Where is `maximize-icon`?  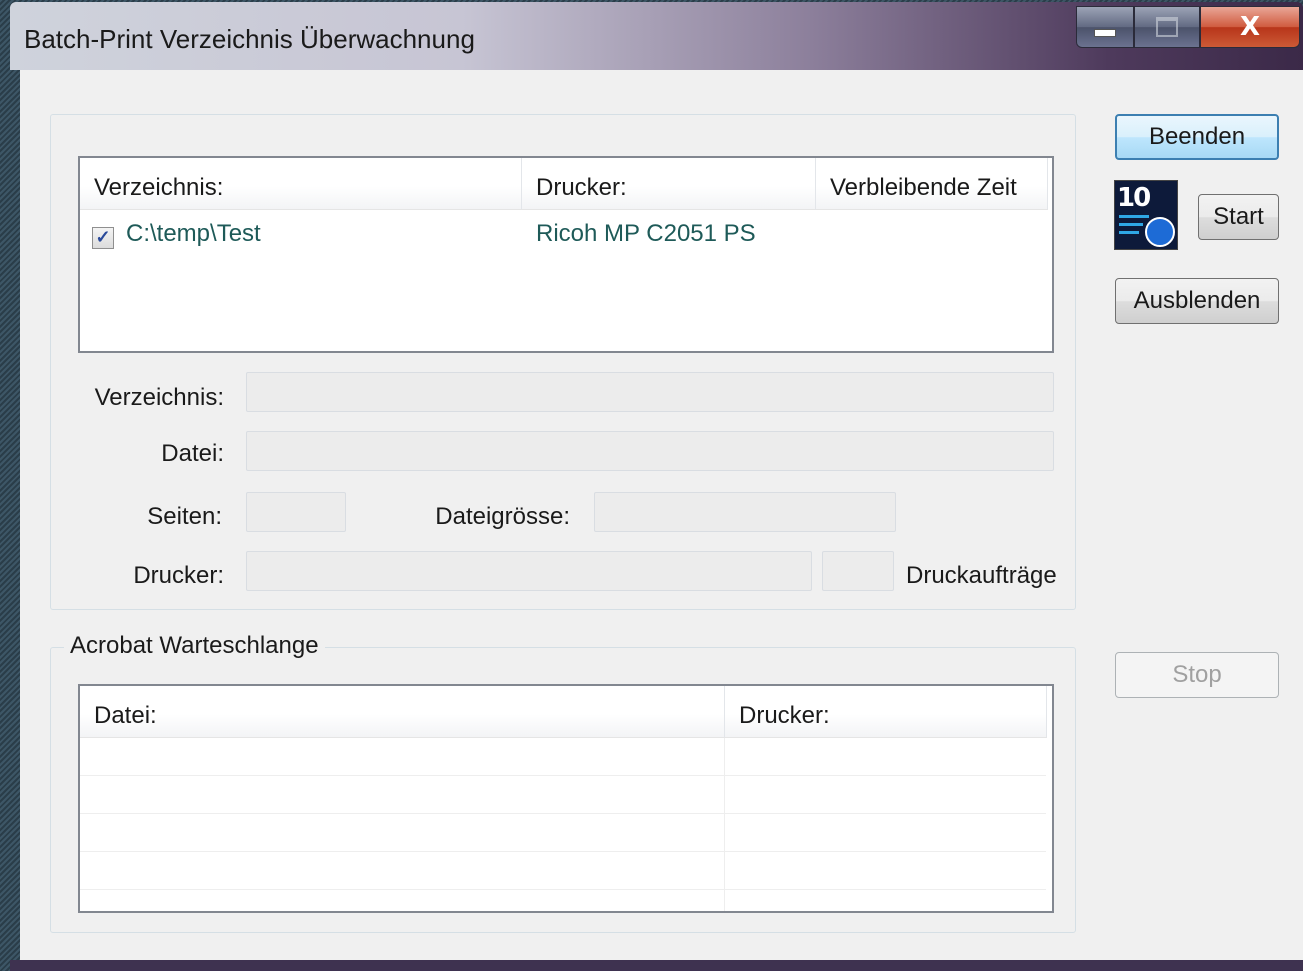 maximize-icon is located at coordinates (1167, 27).